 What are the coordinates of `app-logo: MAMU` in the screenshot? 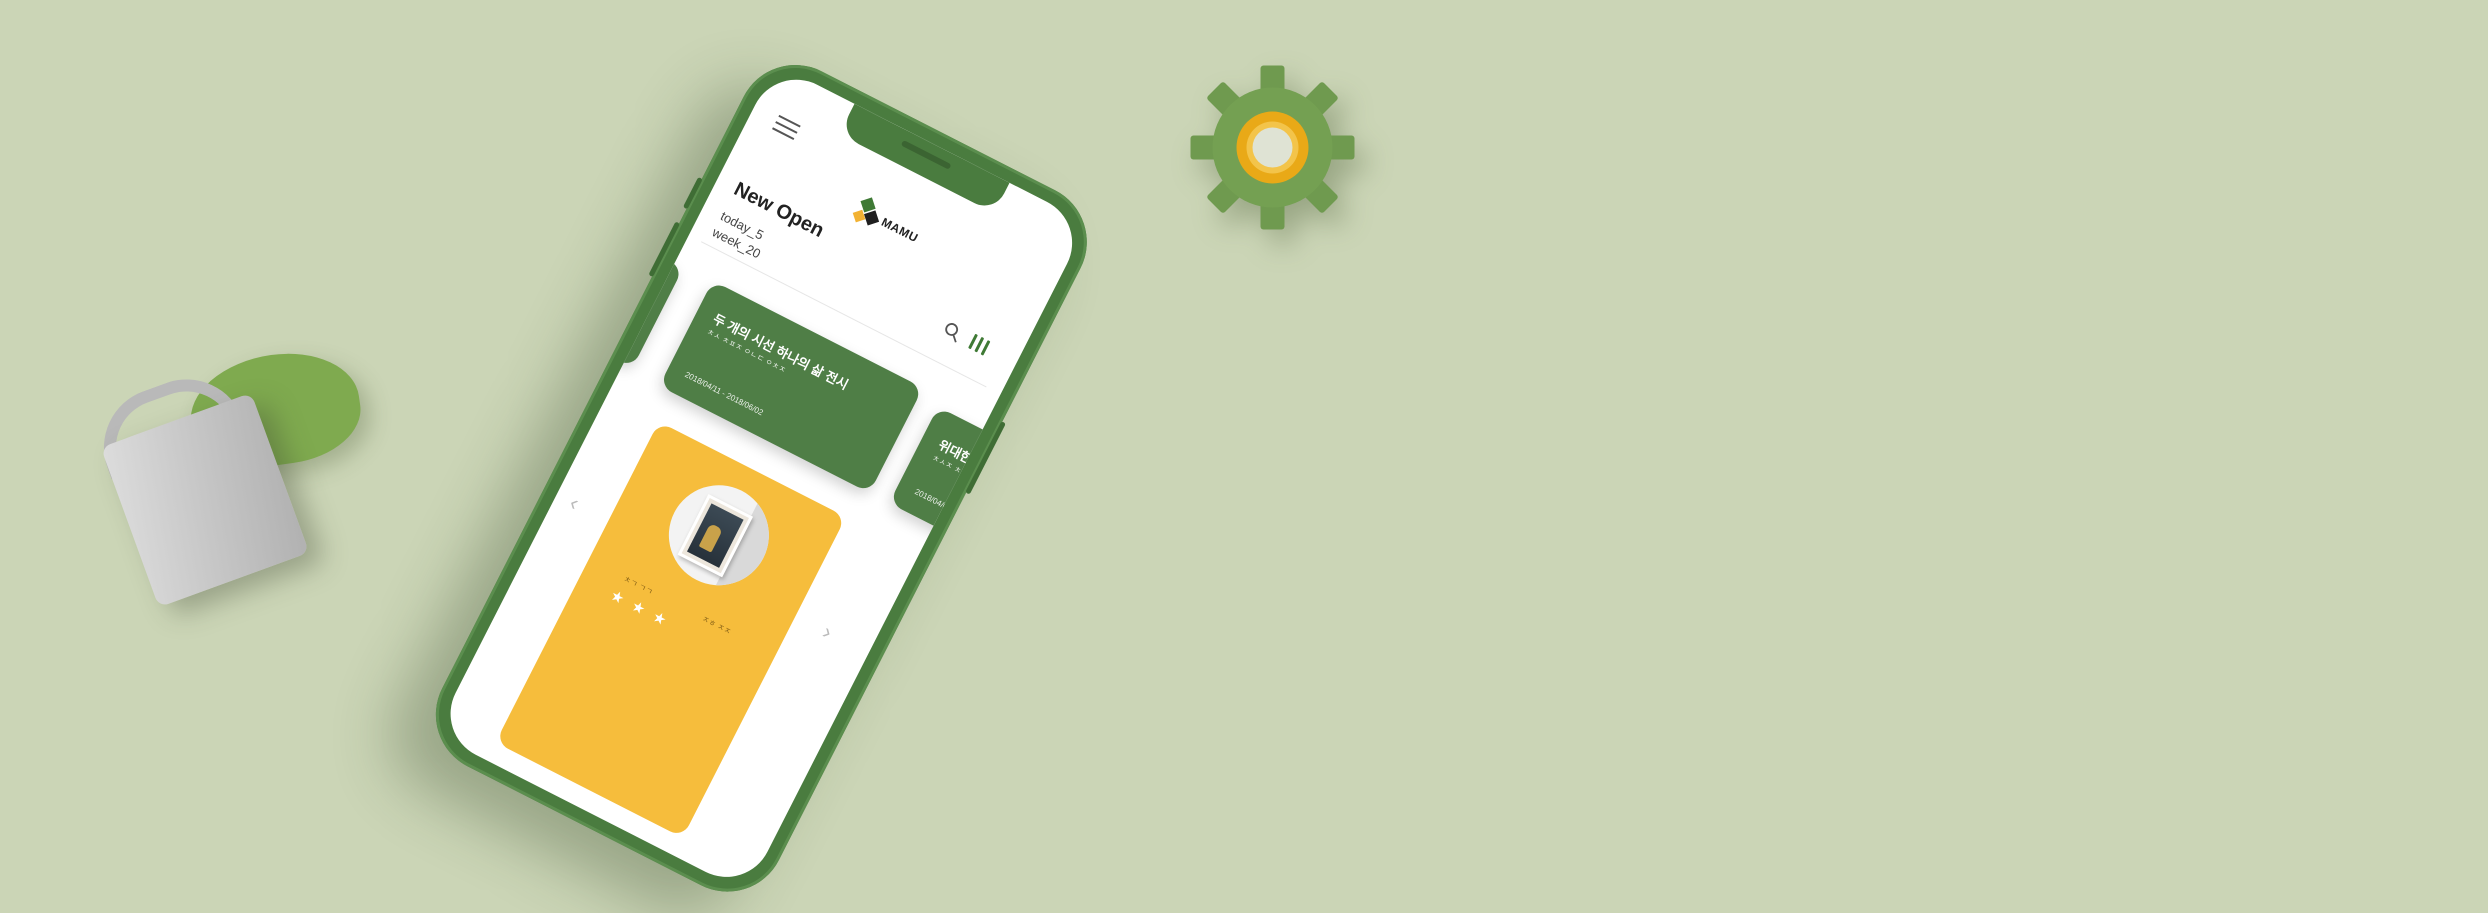 It's located at (900, 228).